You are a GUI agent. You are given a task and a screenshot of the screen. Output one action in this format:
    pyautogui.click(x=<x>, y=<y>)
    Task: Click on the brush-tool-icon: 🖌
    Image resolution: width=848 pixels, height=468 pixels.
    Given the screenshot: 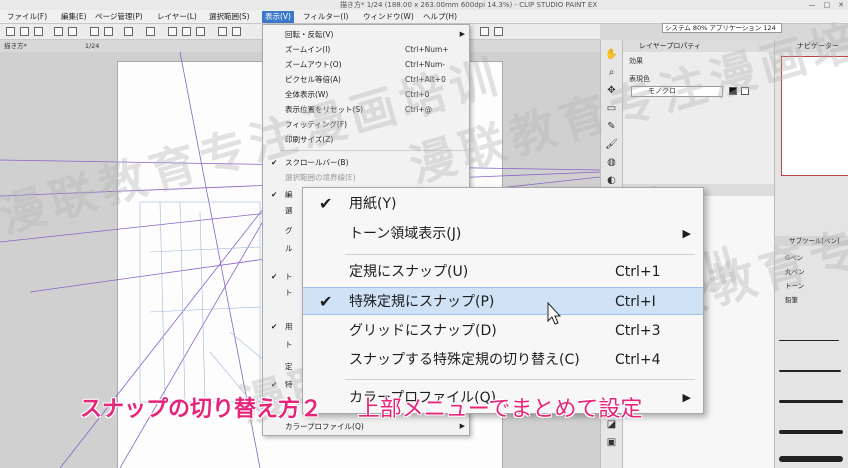 What is the action you would take?
    pyautogui.click(x=611, y=144)
    